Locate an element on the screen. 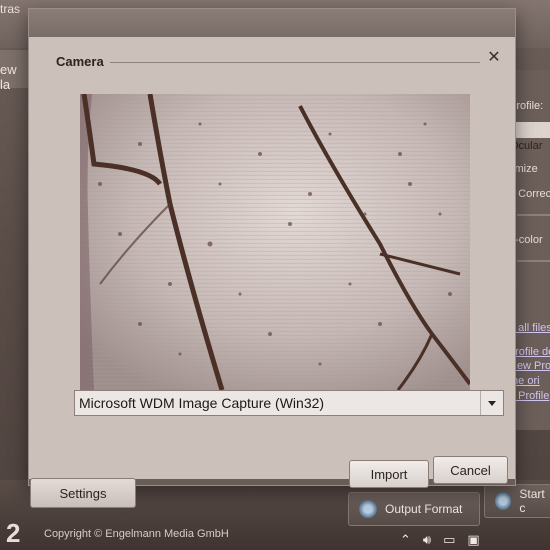 This screenshot has height=550, width=550. color-slider is located at coordinates (533, 261).